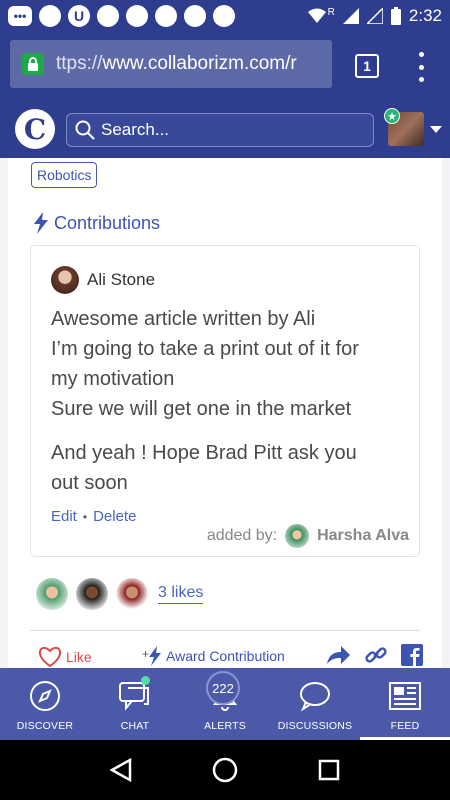 This screenshot has width=450, height=800. I want to click on award-label: Award Contribution, so click(225, 656).